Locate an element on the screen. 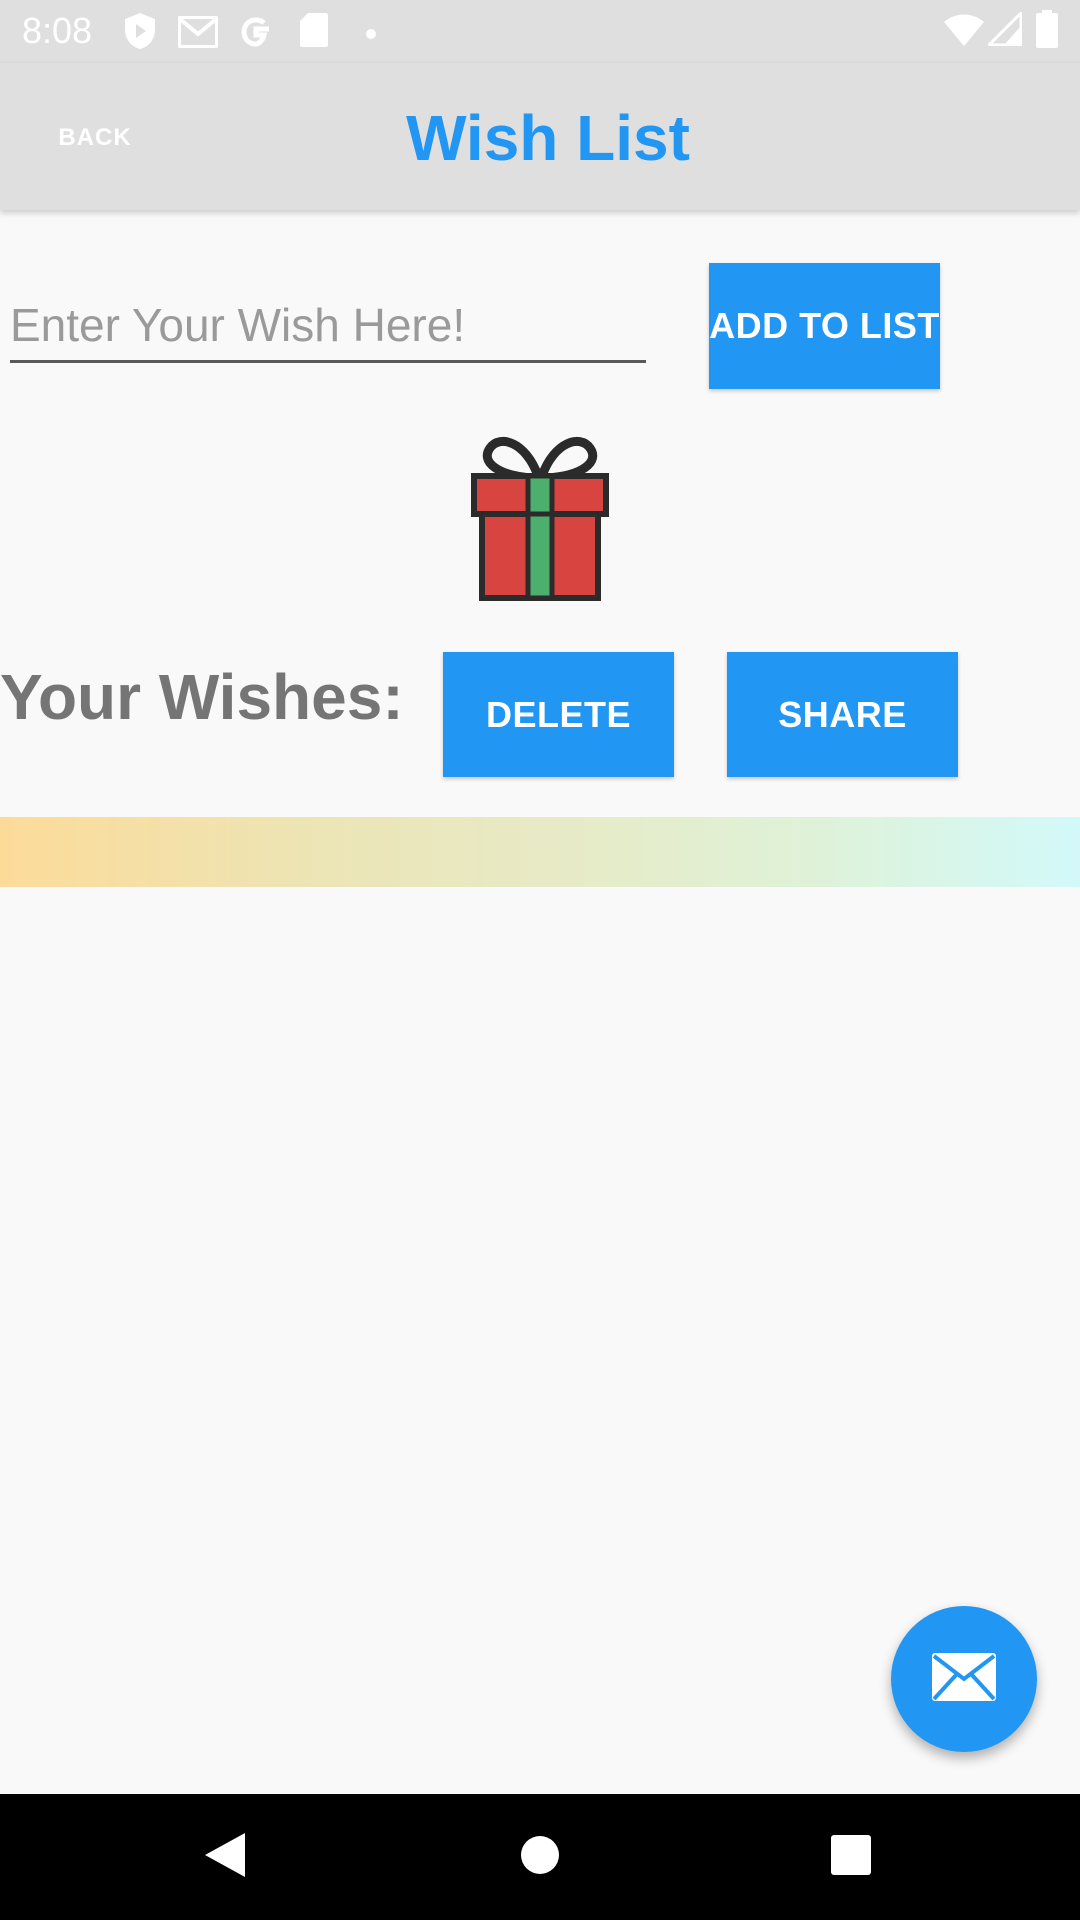  delete-button: DELETE is located at coordinates (558, 714).